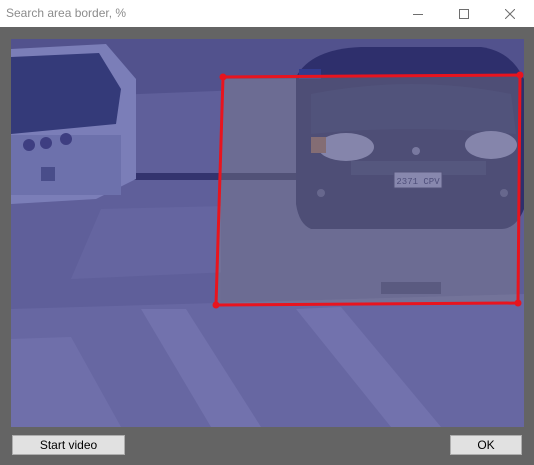 The height and width of the screenshot is (465, 534). Describe the element at coordinates (223, 77) in the screenshot. I see `search-area-handle-top-left` at that location.